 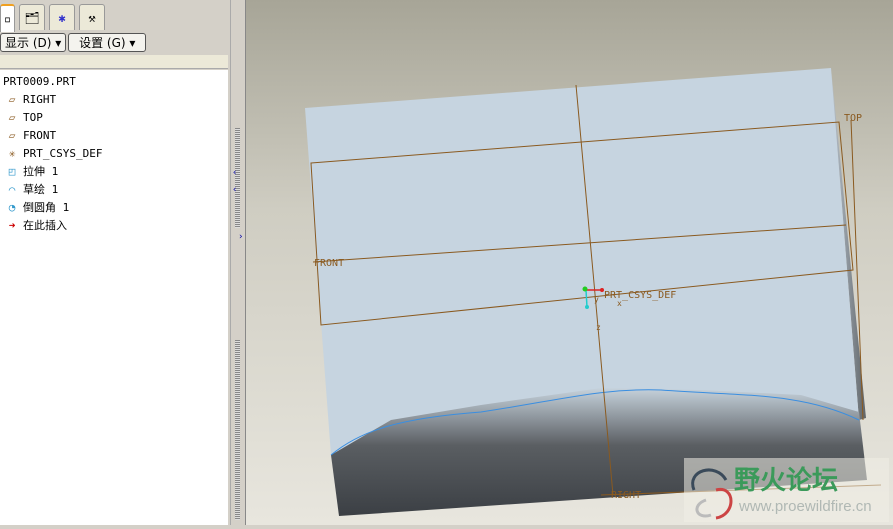 What do you see at coordinates (45, 225) in the screenshot?
I see `tree-item-label: 在此插入` at bounding box center [45, 225].